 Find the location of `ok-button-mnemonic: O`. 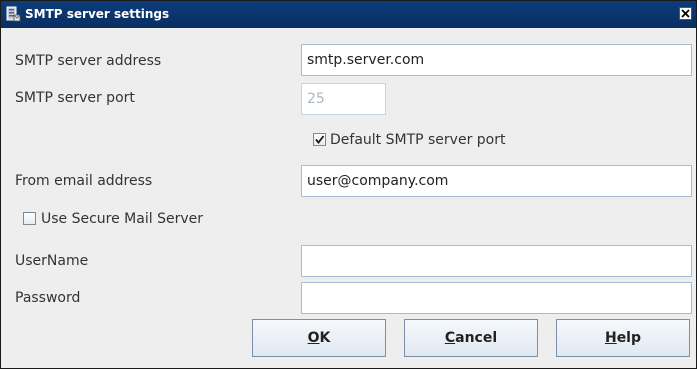

ok-button-mnemonic: O is located at coordinates (313, 338).